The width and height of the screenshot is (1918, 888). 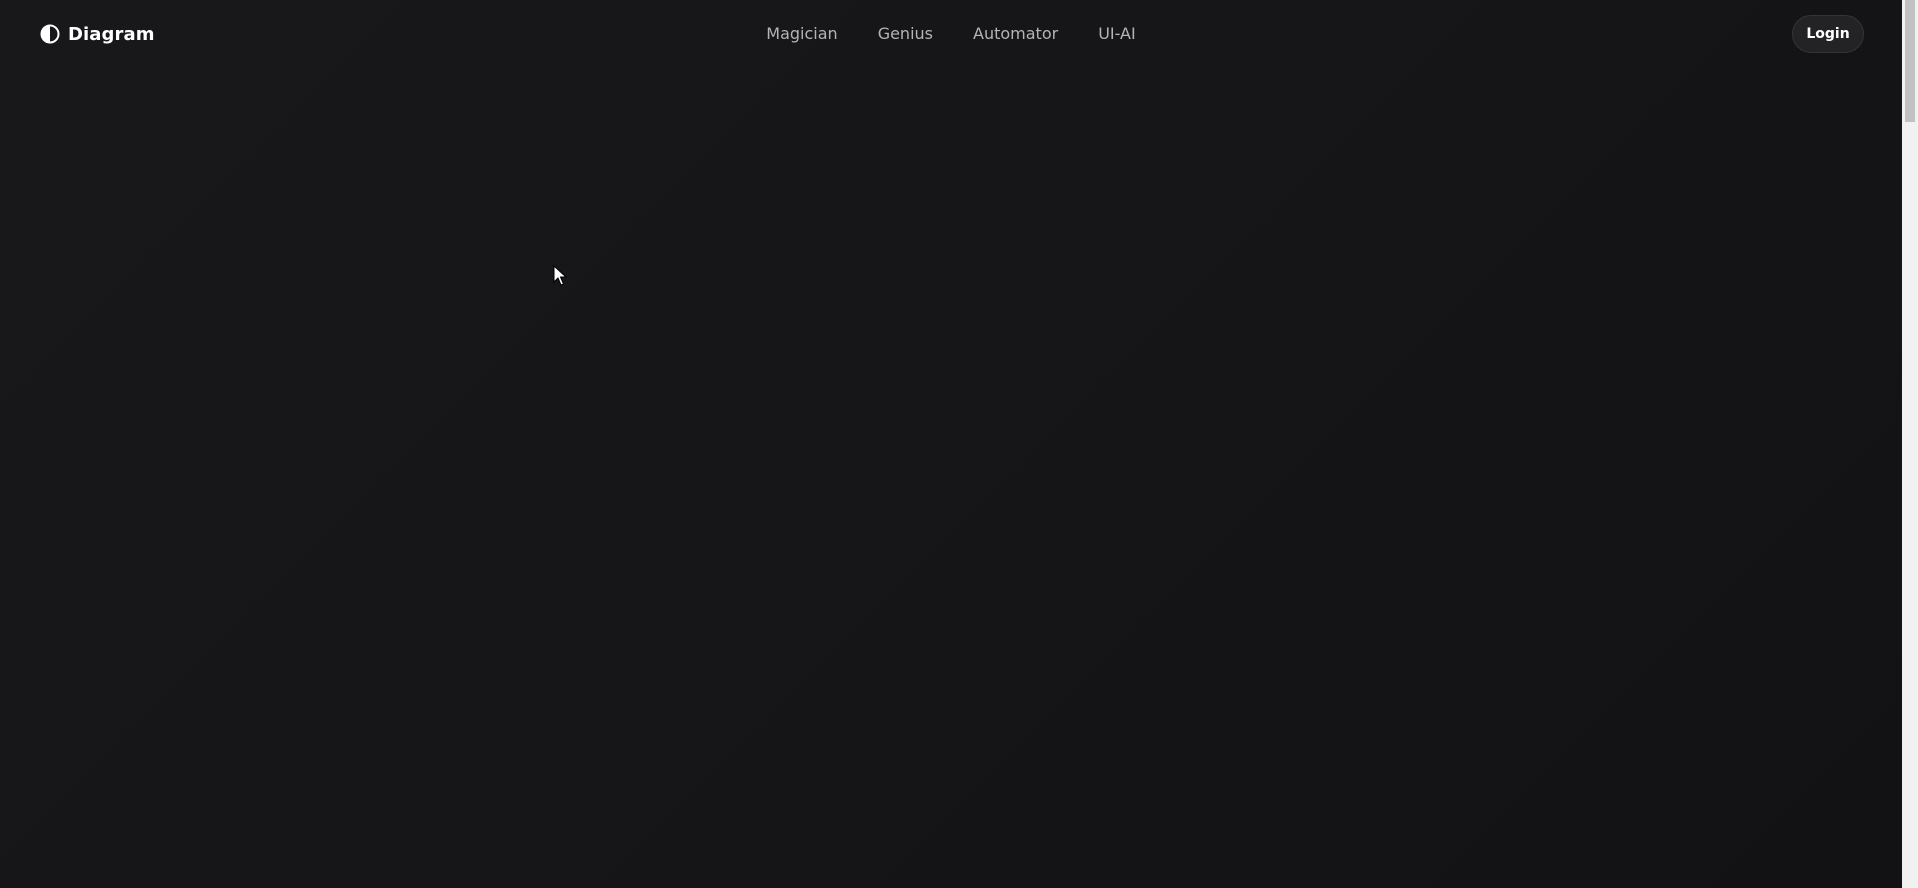 What do you see at coordinates (1117, 34) in the screenshot?
I see `nav-link-ui-ai: UI-AI` at bounding box center [1117, 34].